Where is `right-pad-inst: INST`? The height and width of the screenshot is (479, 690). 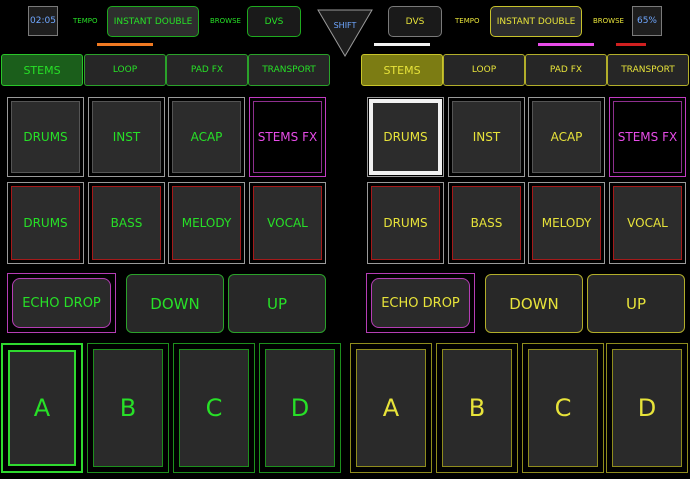
right-pad-inst: INST is located at coordinates (486, 137).